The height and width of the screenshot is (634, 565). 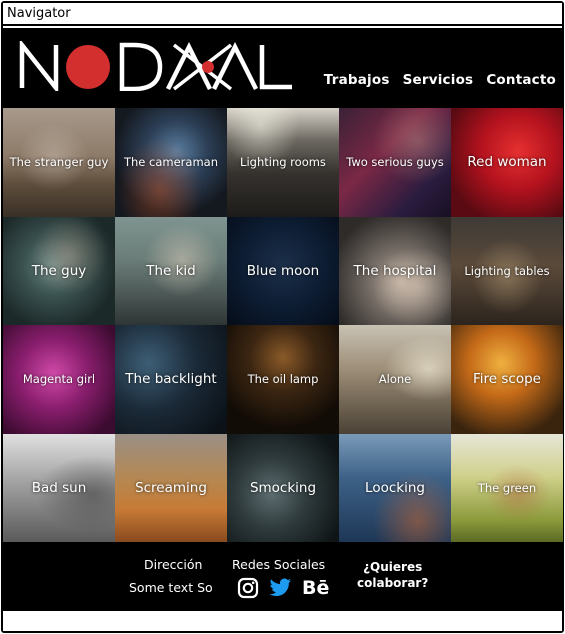 I want to click on portfolio-tile: Red woman, so click(x=507, y=162).